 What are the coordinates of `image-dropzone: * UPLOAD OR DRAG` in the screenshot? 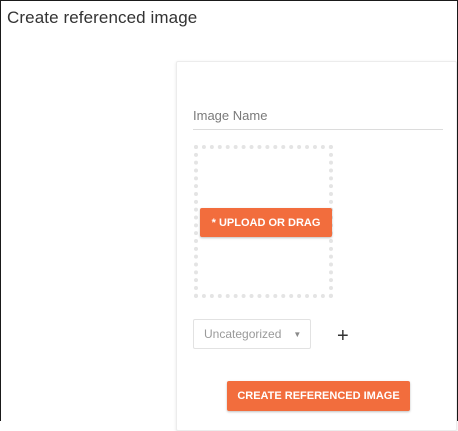 It's located at (263, 221).